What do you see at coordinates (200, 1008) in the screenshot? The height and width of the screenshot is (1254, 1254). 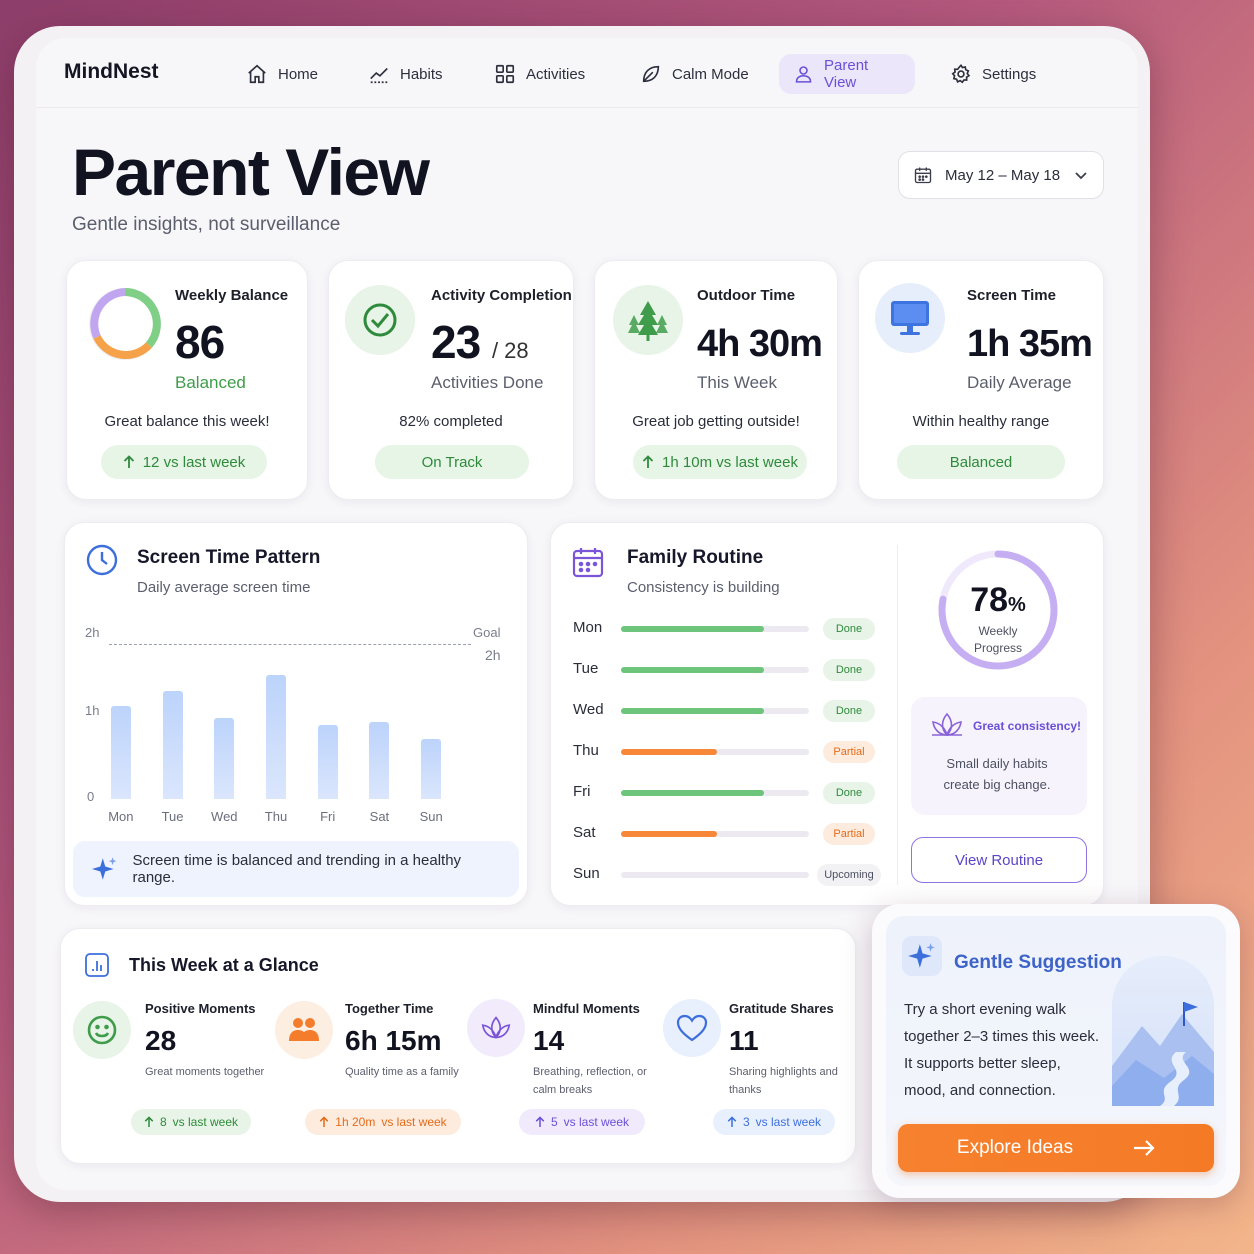 I see `glance-item-title: Positive Moments` at bounding box center [200, 1008].